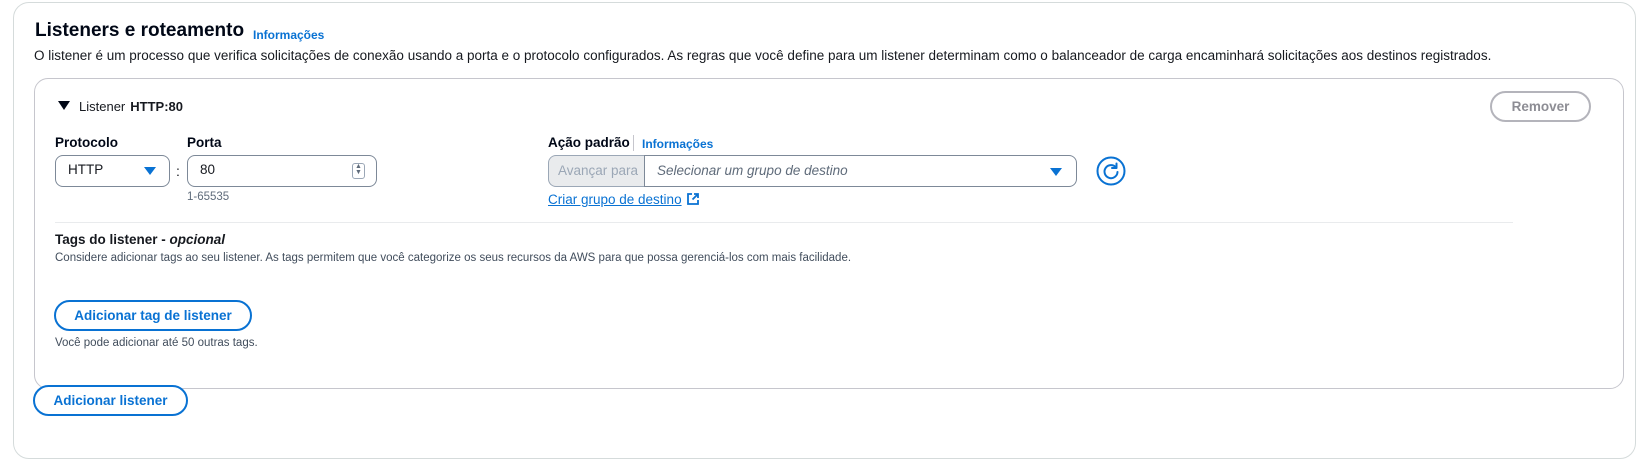 Image resolution: width=1652 pixels, height=468 pixels. What do you see at coordinates (204, 142) in the screenshot?
I see `port-label: Porta` at bounding box center [204, 142].